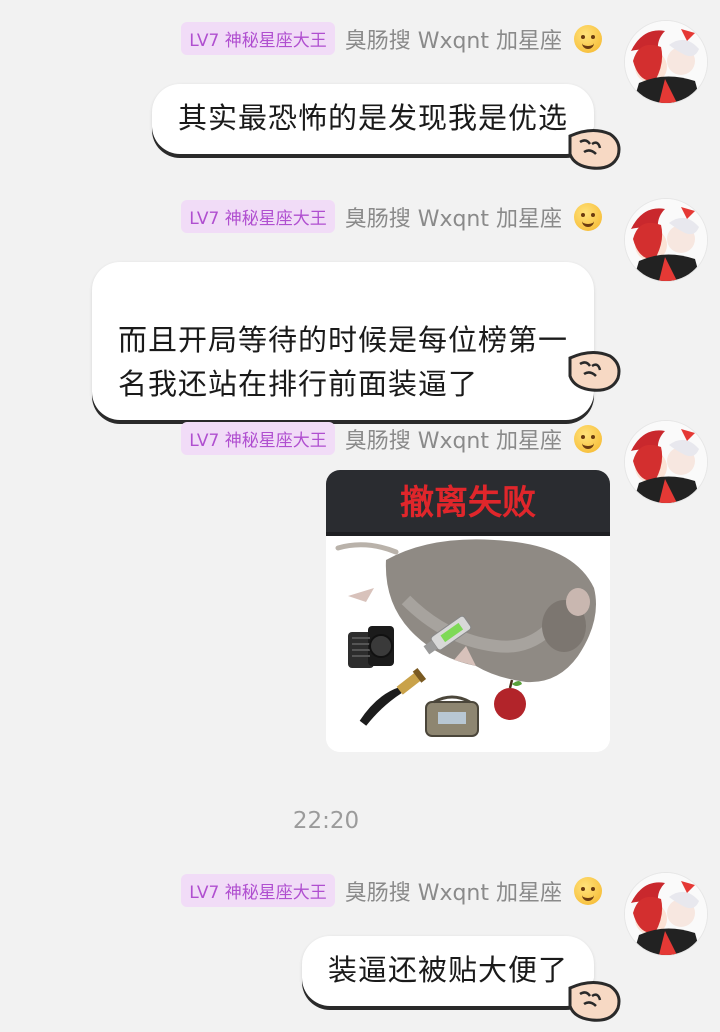  I want to click on image-message: 撤离失败, so click(468, 611).